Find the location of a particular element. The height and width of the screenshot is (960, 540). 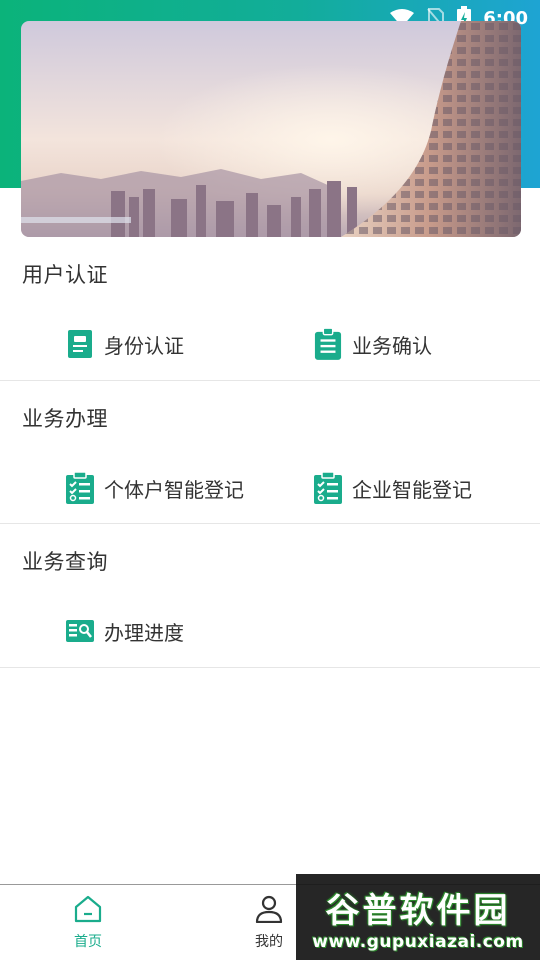

nav-mine: 我的 is located at coordinates (269, 923).